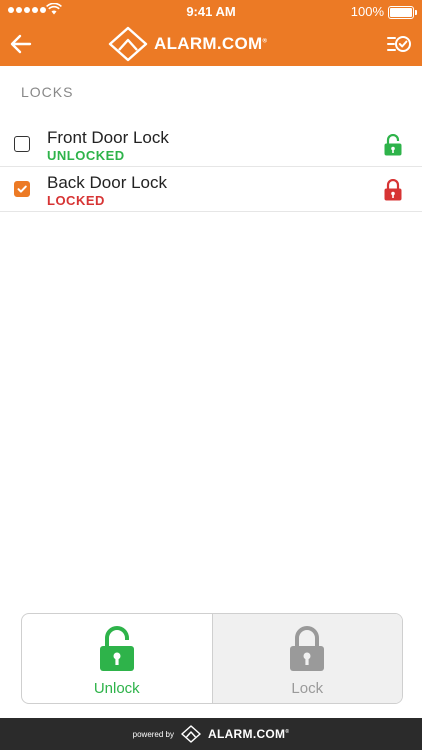  Describe the element at coordinates (393, 190) in the screenshot. I see `locked-padlock-icon` at that location.